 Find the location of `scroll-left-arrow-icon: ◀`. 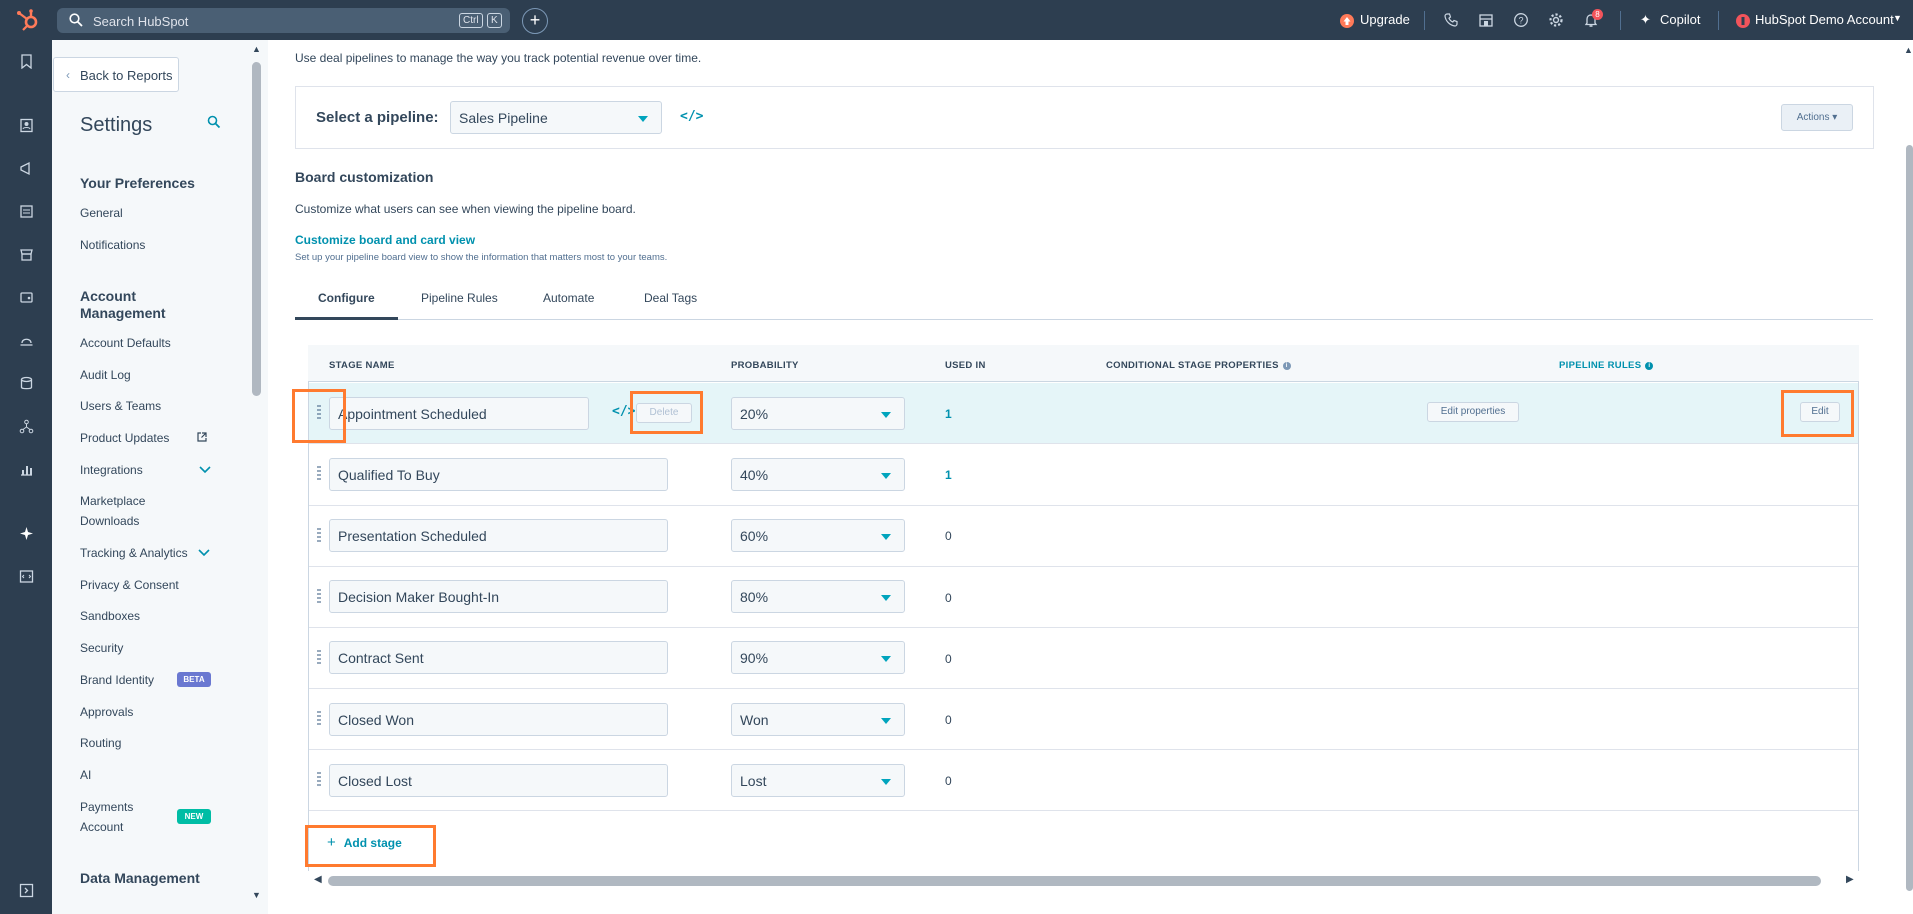

scroll-left-arrow-icon: ◀ is located at coordinates (318, 879).